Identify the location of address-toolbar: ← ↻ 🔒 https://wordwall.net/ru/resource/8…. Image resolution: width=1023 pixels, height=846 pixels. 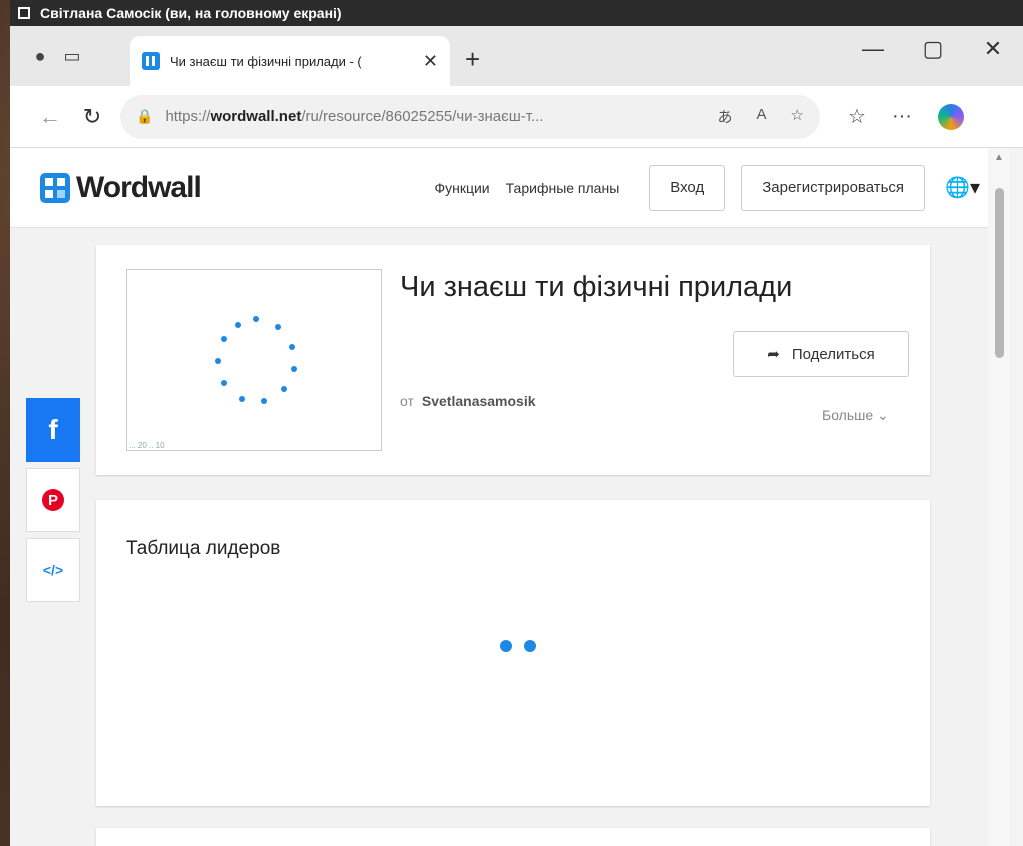
(516, 117).